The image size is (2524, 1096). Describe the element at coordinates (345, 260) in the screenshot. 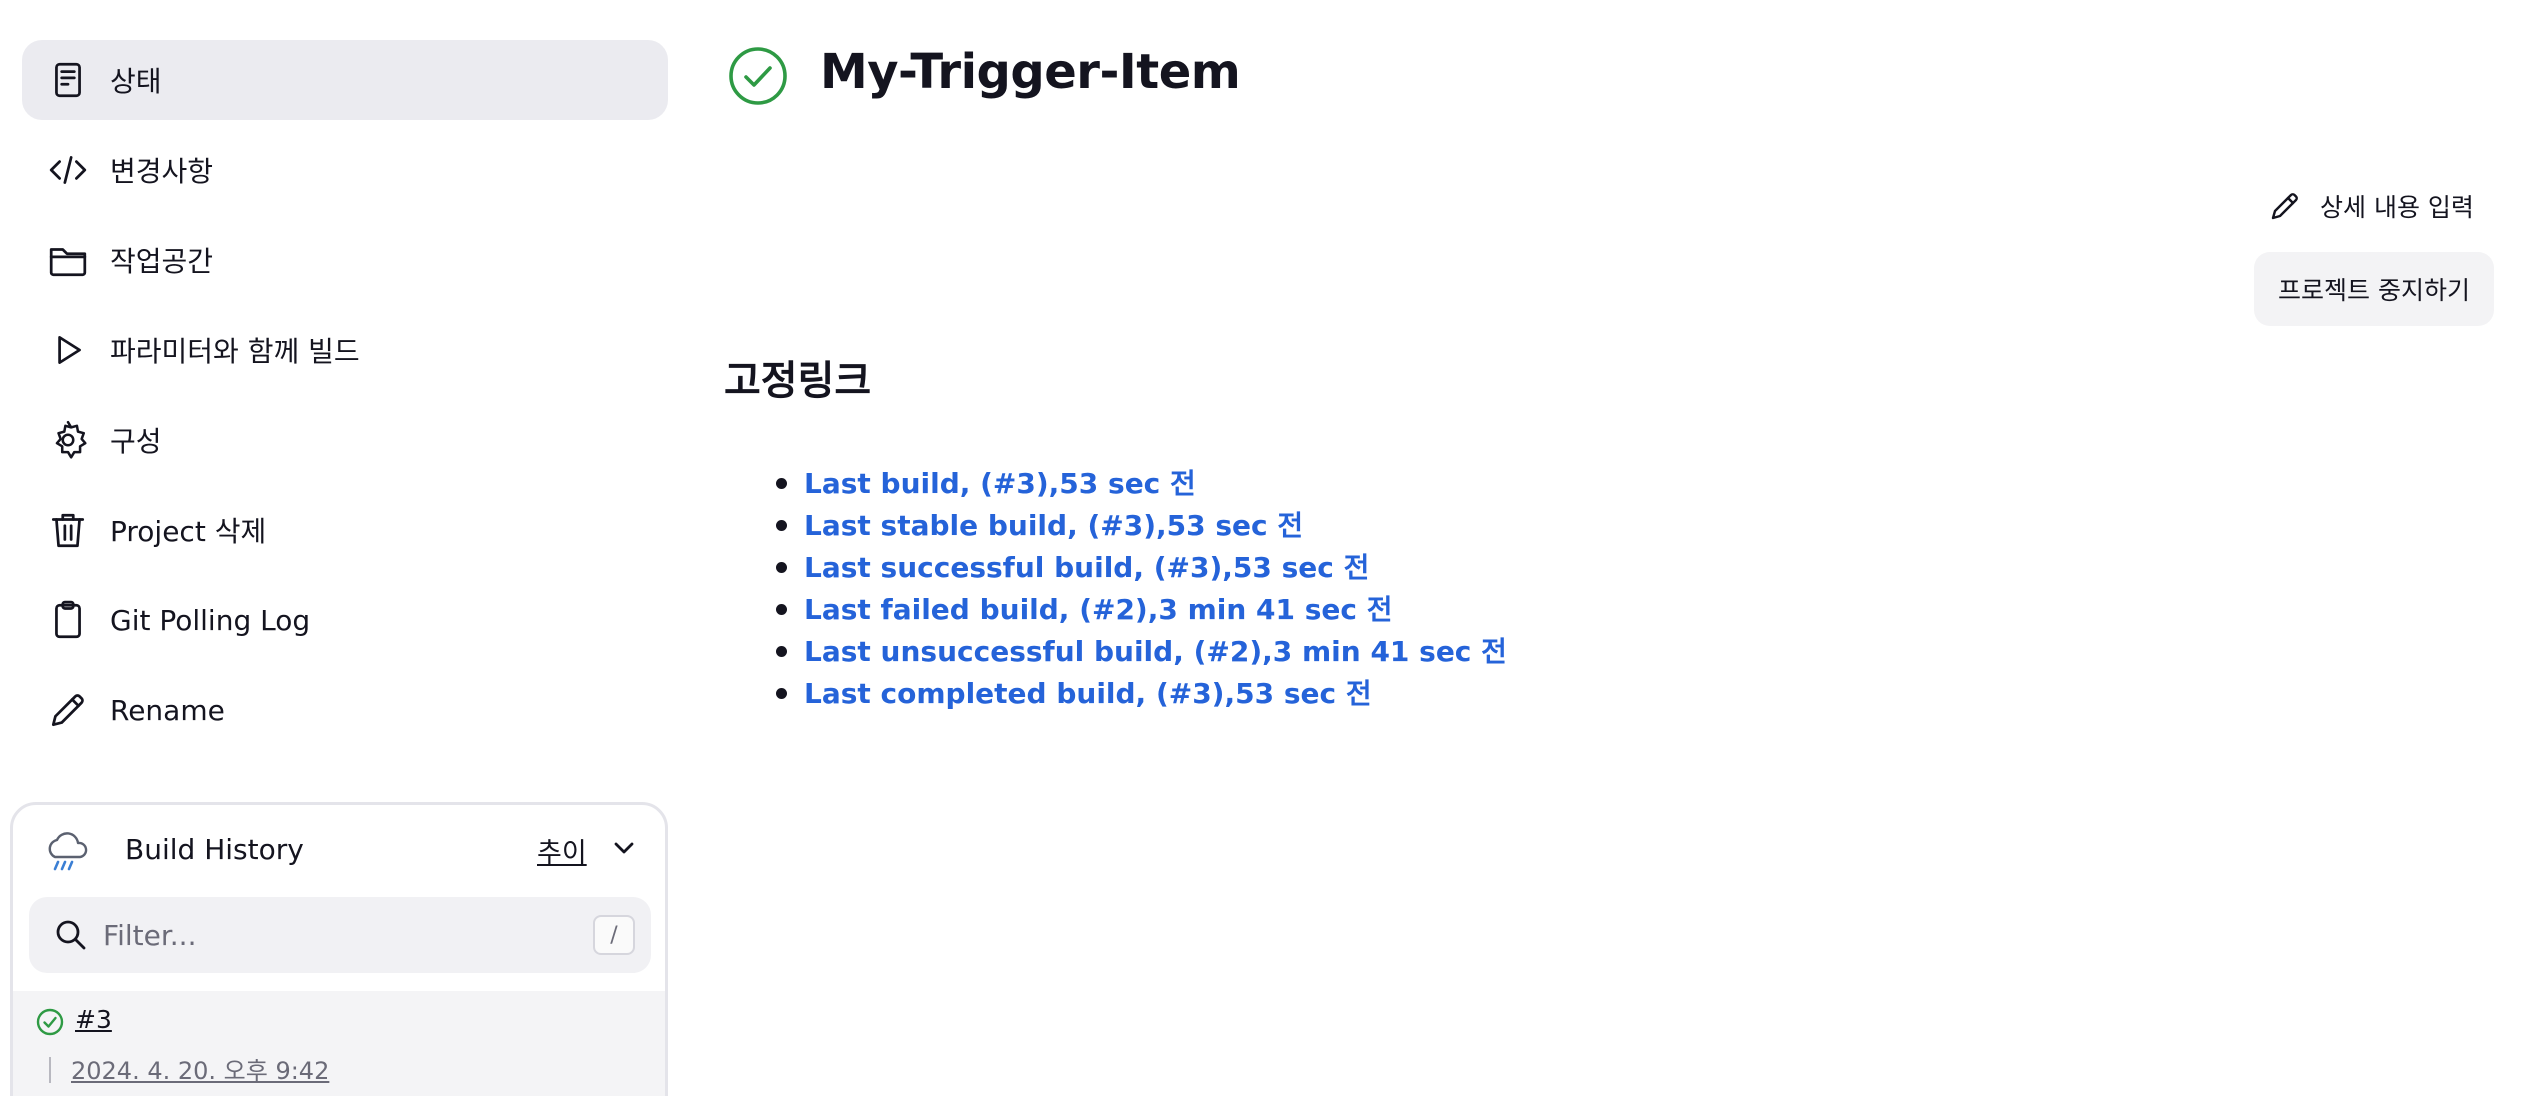

I see `sidebar-item-workspace: 작업공간` at that location.